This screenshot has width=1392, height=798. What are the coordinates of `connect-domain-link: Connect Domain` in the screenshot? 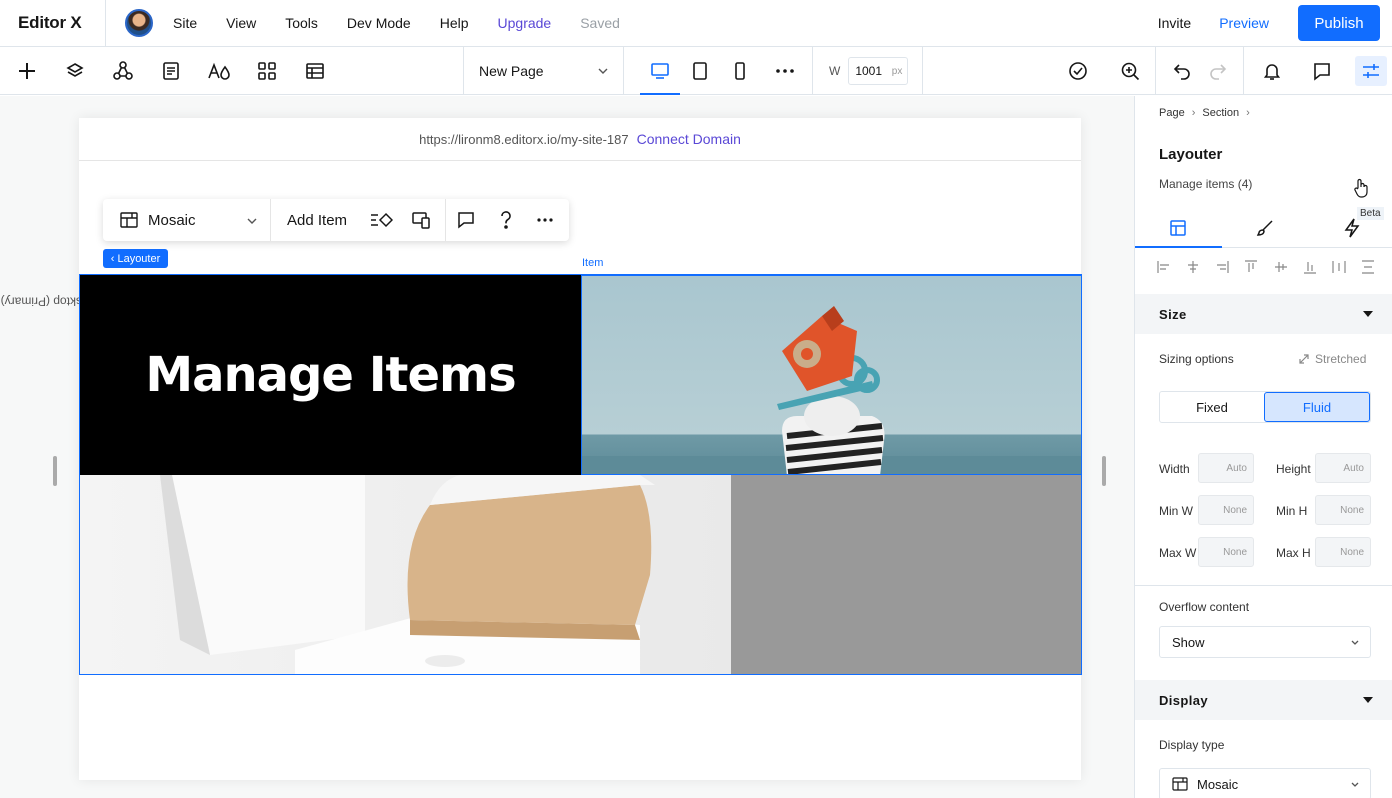 It's located at (689, 139).